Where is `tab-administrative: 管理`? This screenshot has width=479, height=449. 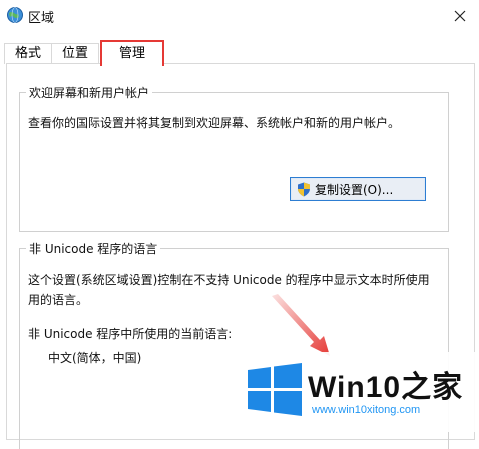 tab-administrative: 管理 is located at coordinates (132, 53).